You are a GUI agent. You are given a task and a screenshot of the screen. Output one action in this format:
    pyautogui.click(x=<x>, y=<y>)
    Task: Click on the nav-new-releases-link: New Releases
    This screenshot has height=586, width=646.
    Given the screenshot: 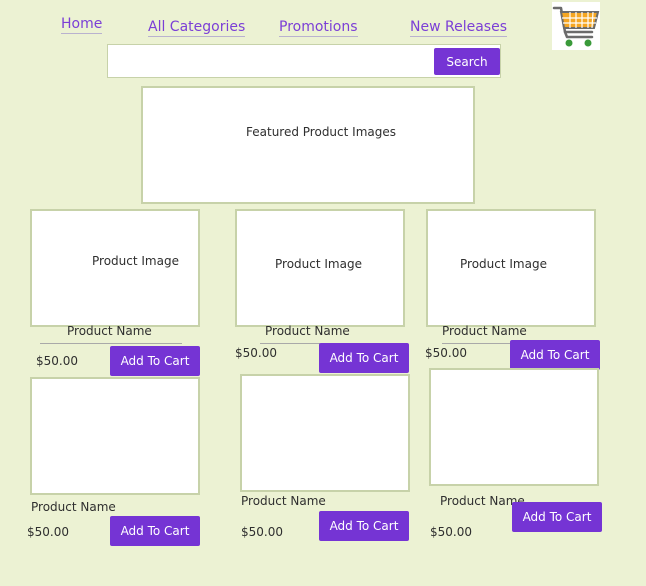 What is the action you would take?
    pyautogui.click(x=458, y=28)
    